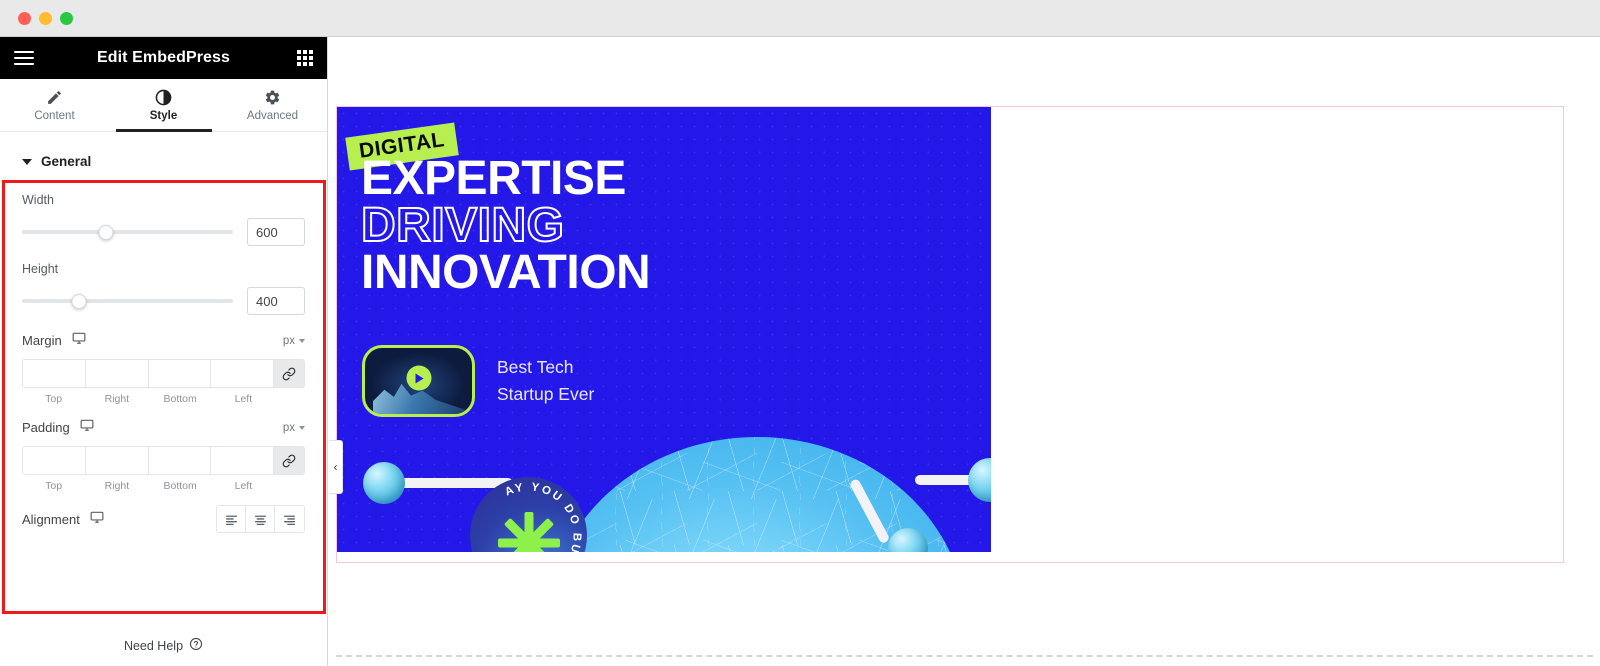 The height and width of the screenshot is (666, 1600). What do you see at coordinates (24, 18) in the screenshot?
I see `close-button` at bounding box center [24, 18].